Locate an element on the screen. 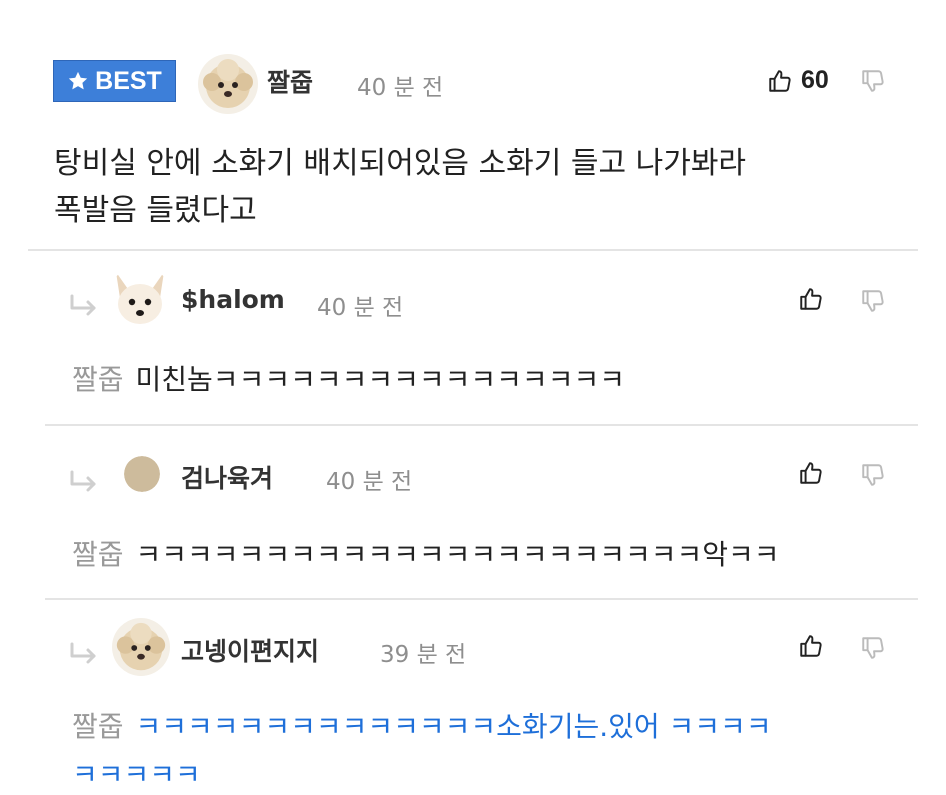  comment-text: 짤줍 미친놈ㅋㅋㅋㅋㅋㅋㅋㅋㅋㅋㅋㅋㅋㅋㅋㅋ is located at coordinates (487, 380).